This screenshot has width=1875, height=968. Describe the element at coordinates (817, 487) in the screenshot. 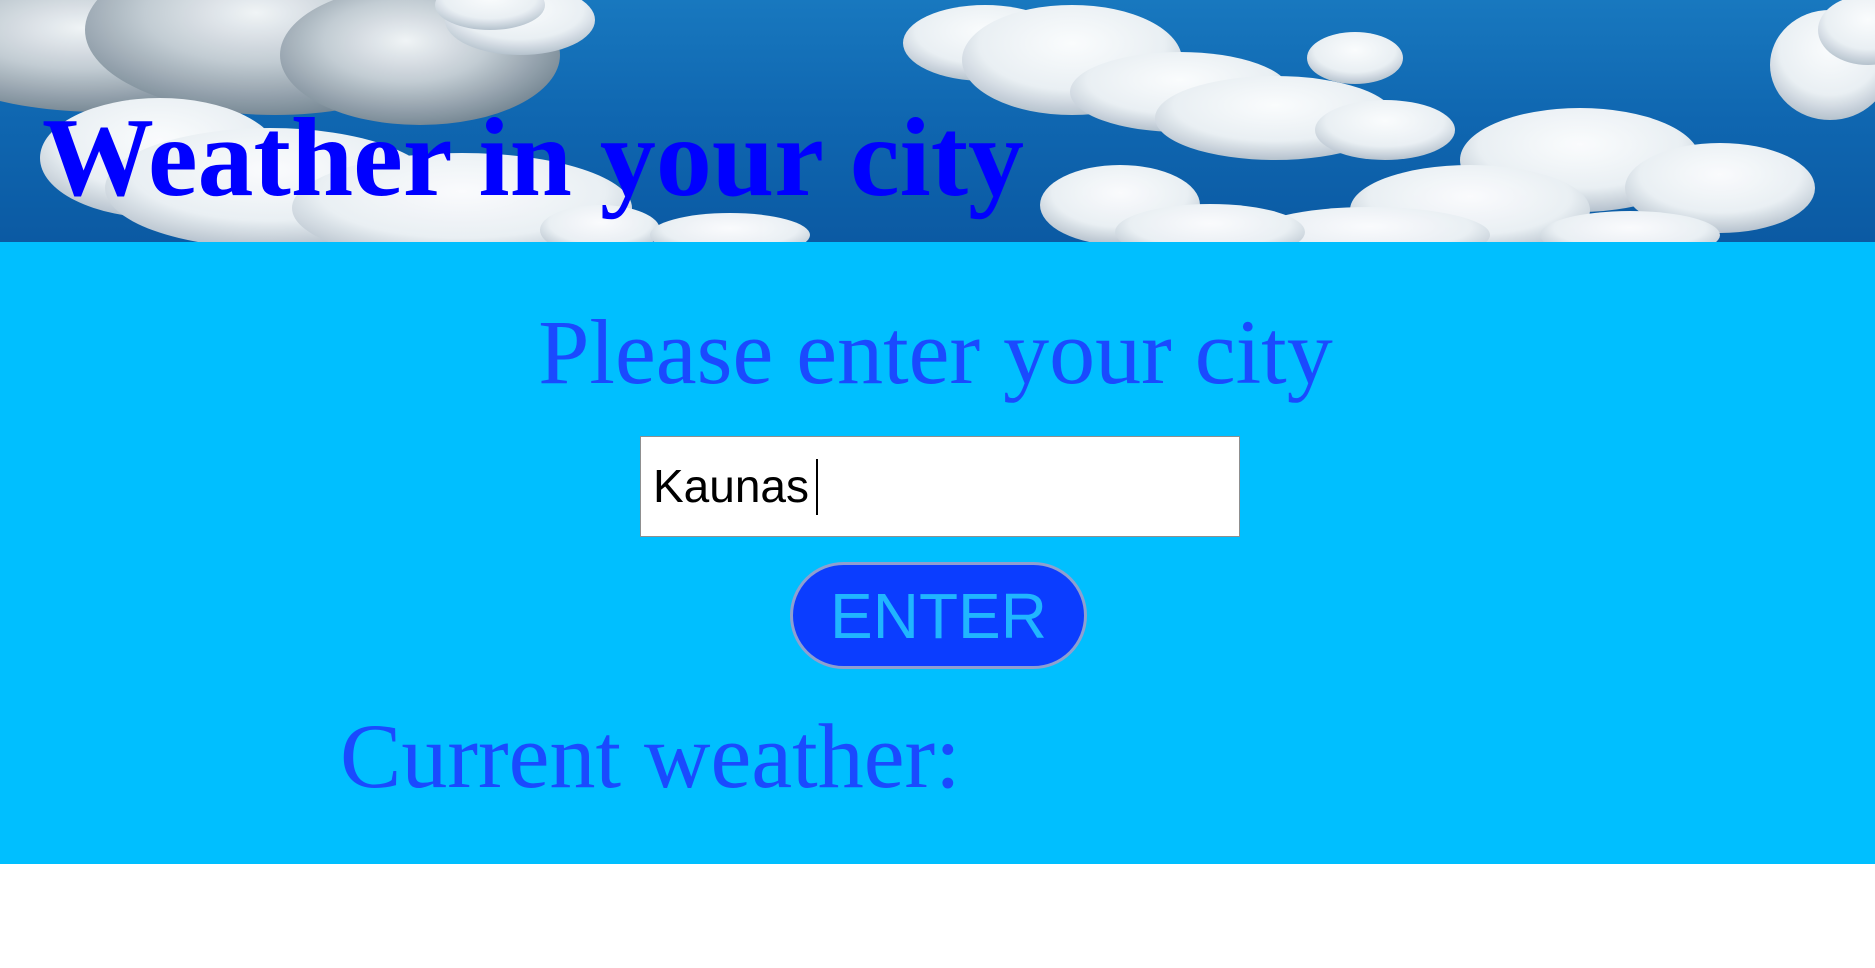

I see `text-caret` at that location.